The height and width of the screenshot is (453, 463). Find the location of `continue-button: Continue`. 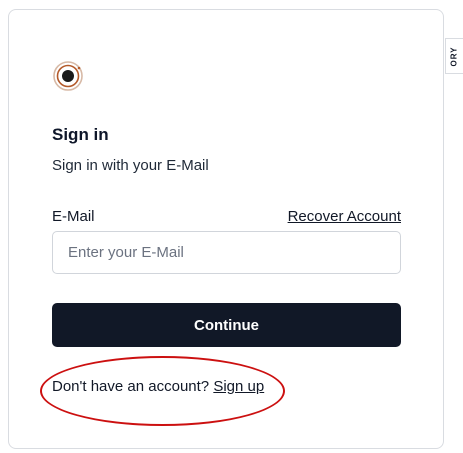

continue-button: Continue is located at coordinates (226, 325).